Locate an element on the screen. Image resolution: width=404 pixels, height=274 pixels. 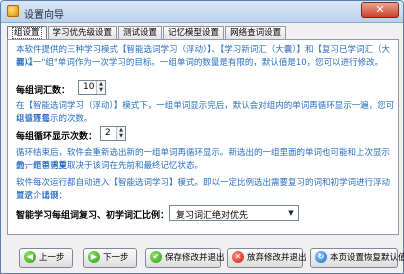
tab-learning-priority: 学习优先级设置 is located at coordinates (82, 33).